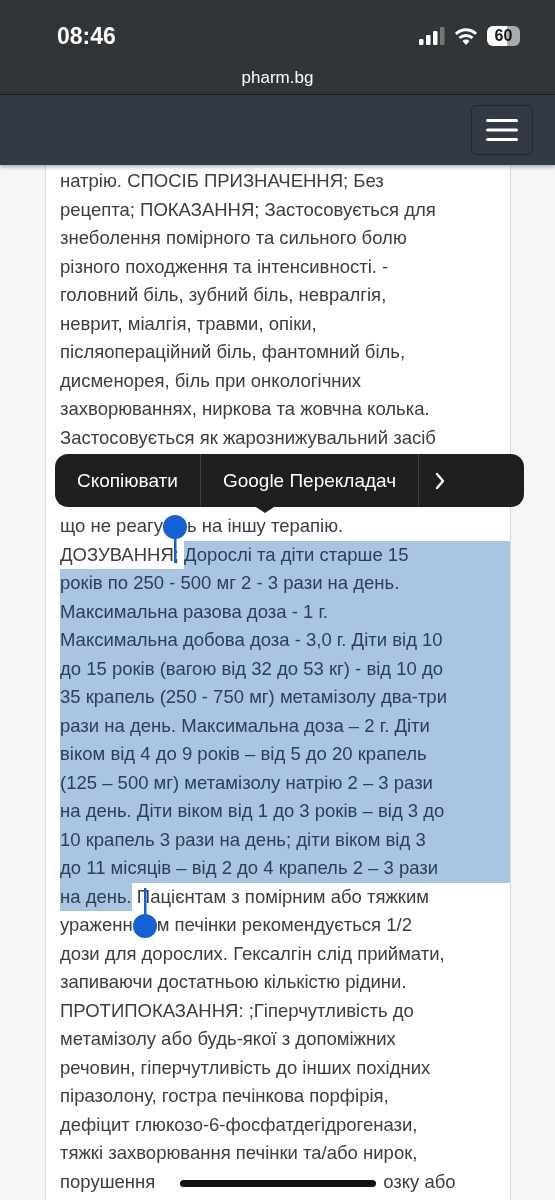 Image resolution: width=555 pixels, height=1200 pixels. What do you see at coordinates (285, 668) in the screenshot?
I see `selected-text: до 15 років (вагою від 32 до 53 кг) - від 10 до` at bounding box center [285, 668].